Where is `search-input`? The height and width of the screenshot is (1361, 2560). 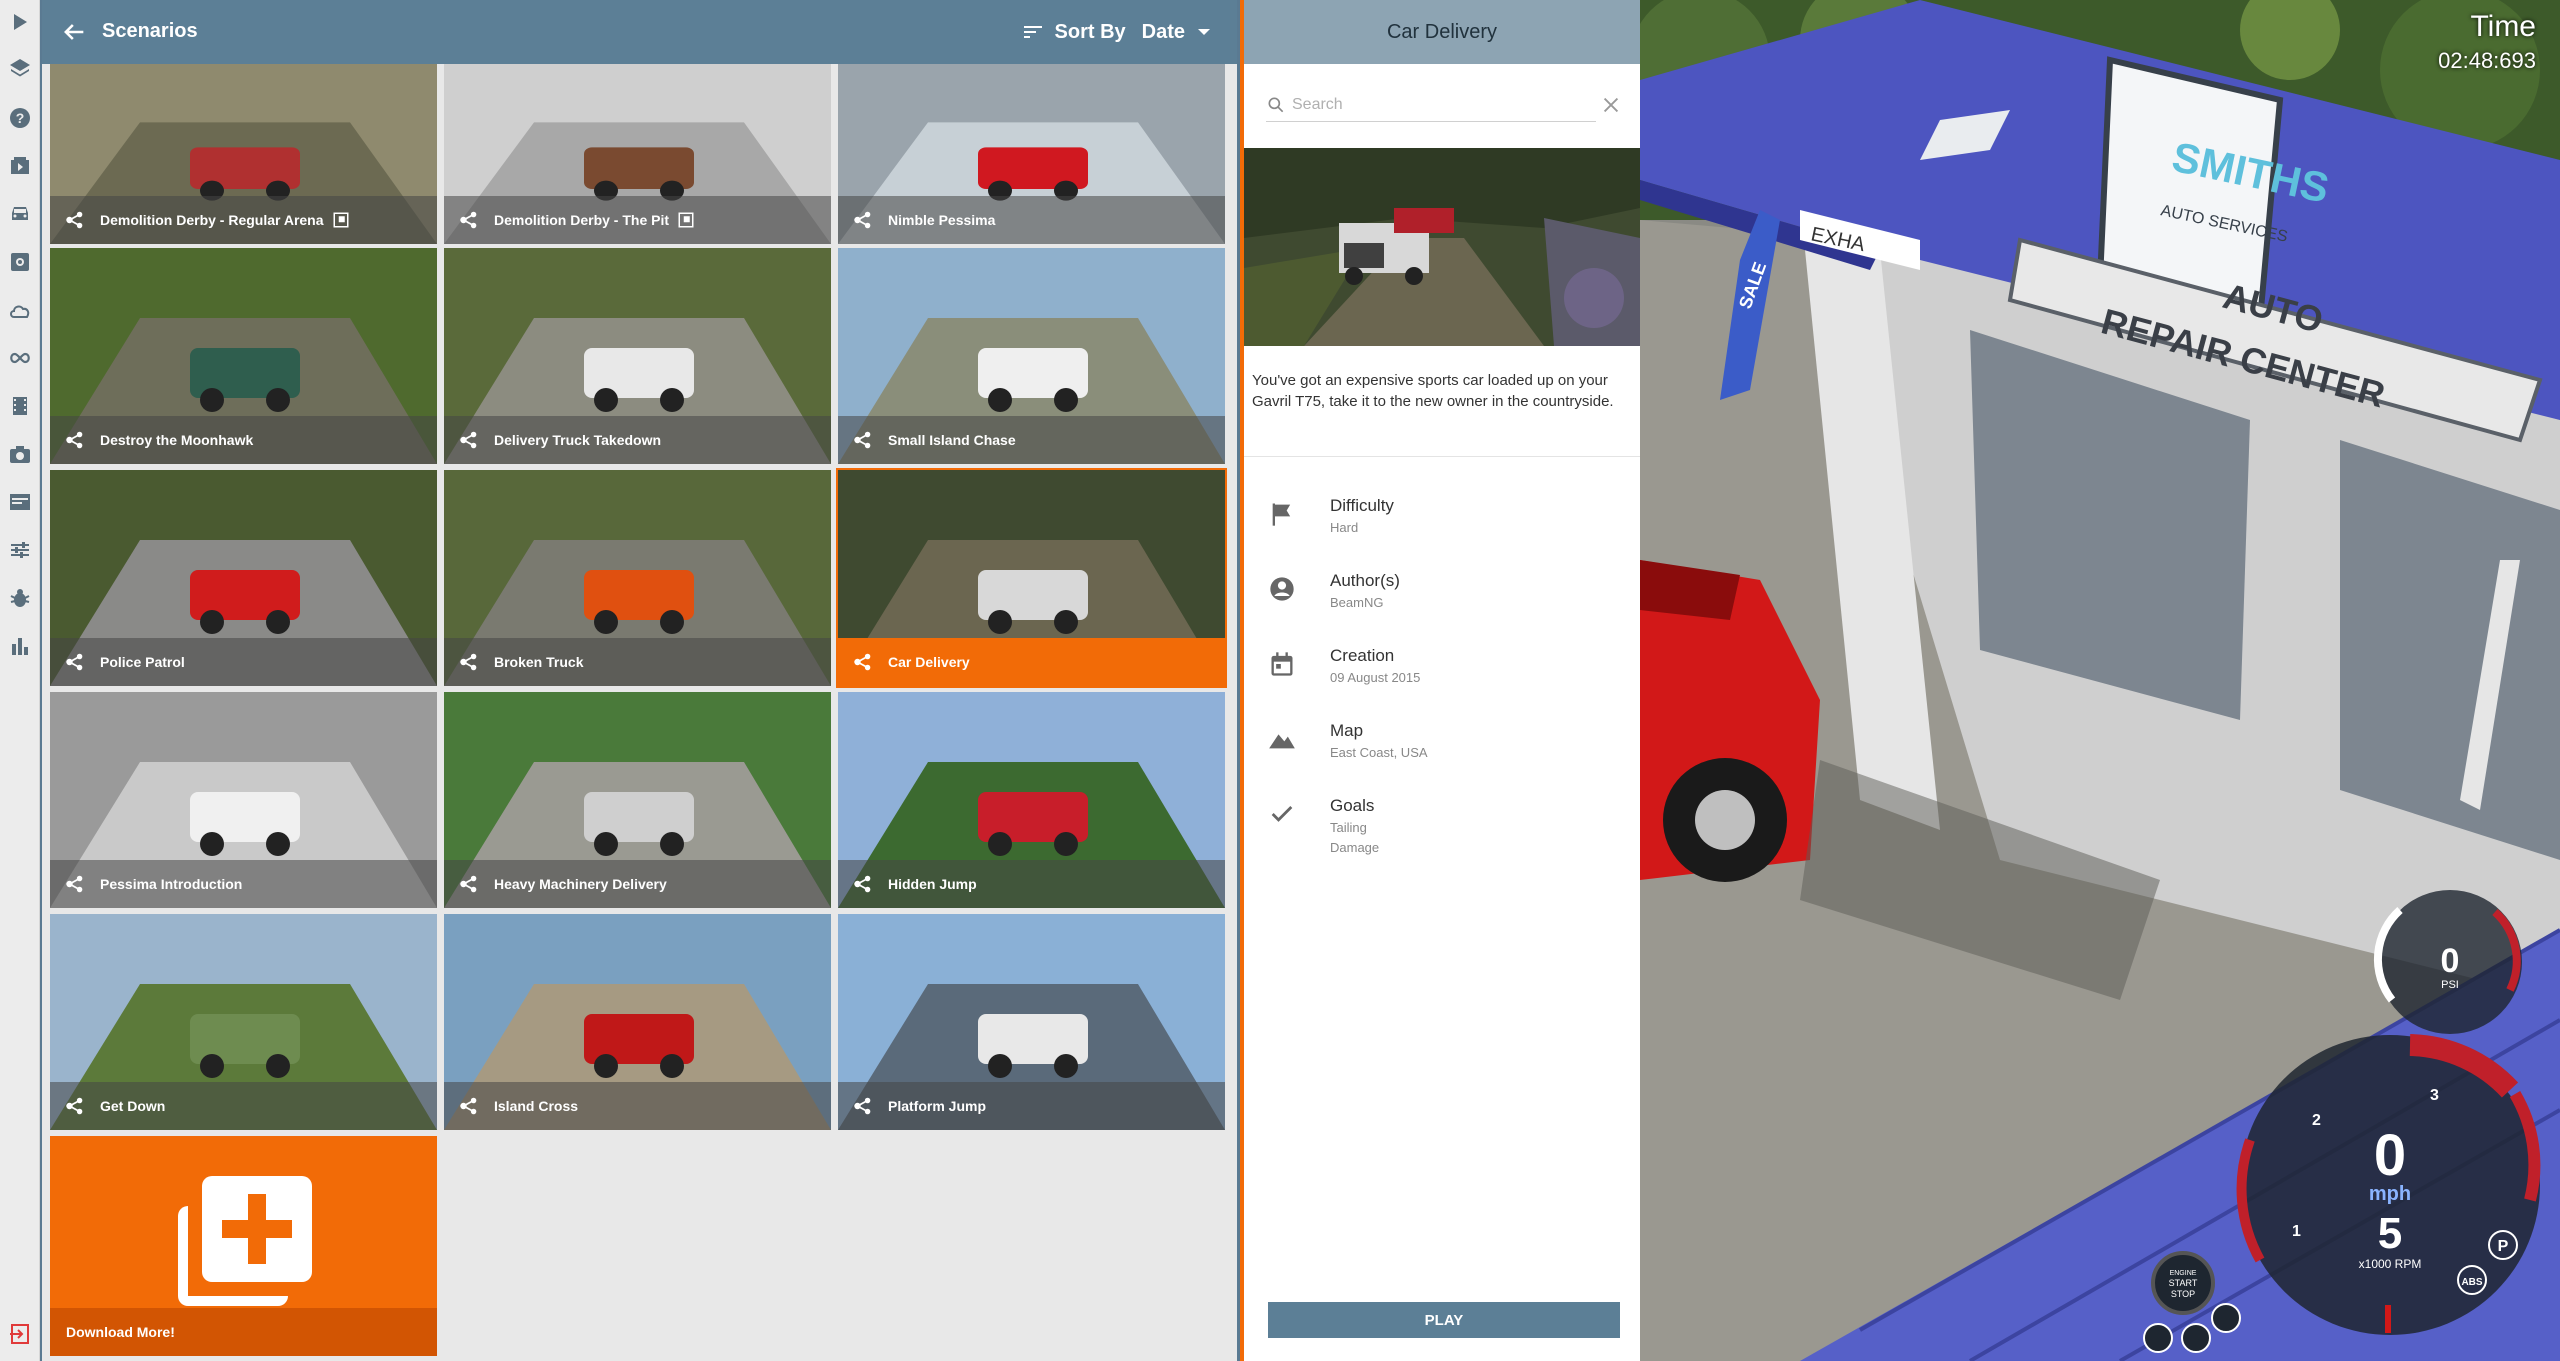 search-input is located at coordinates (1437, 104).